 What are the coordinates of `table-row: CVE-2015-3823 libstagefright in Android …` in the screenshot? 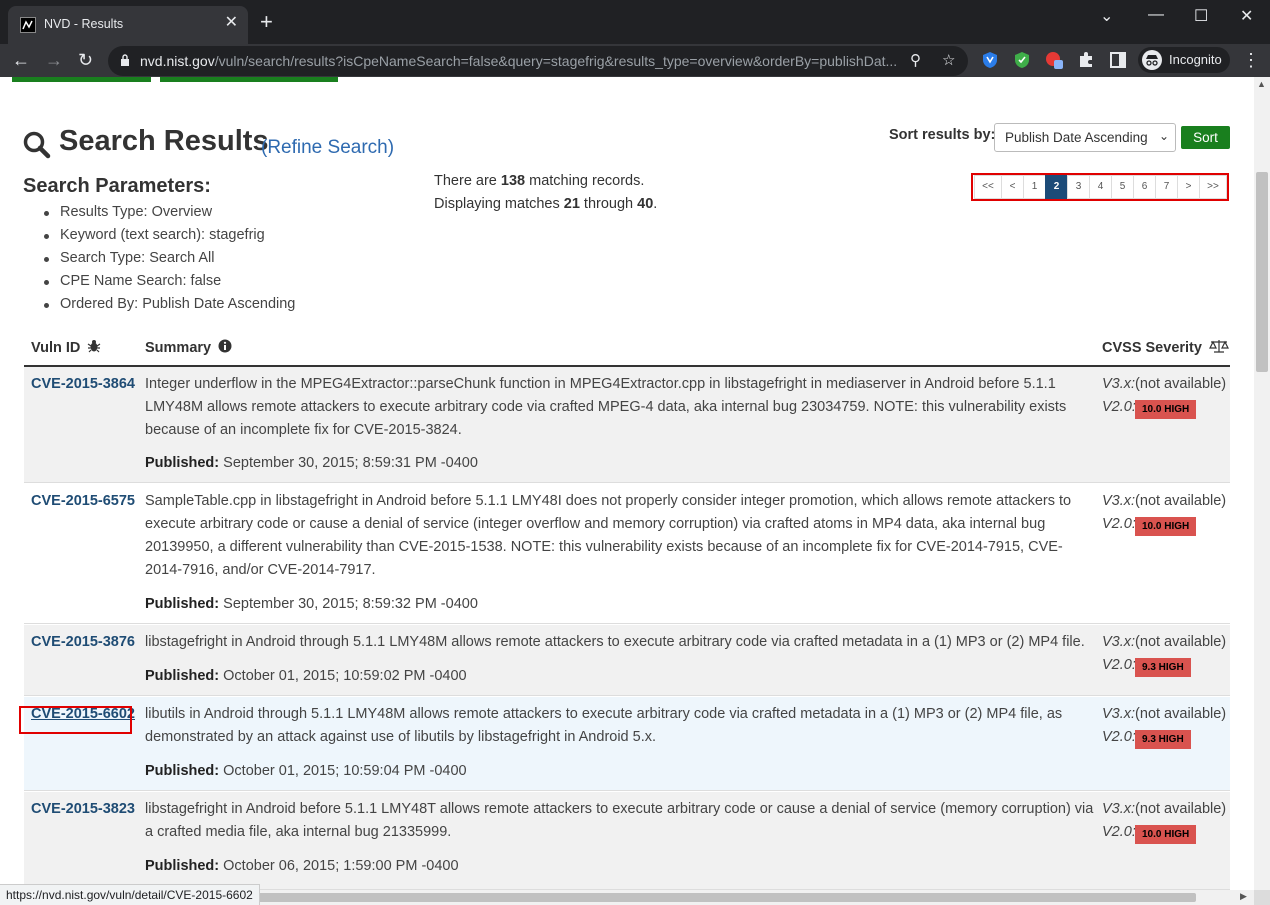 It's located at (627, 841).